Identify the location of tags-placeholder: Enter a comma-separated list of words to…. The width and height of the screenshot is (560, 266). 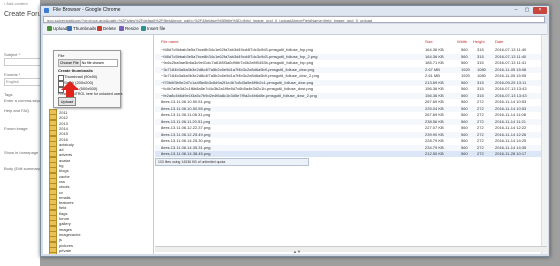
(22, 100).